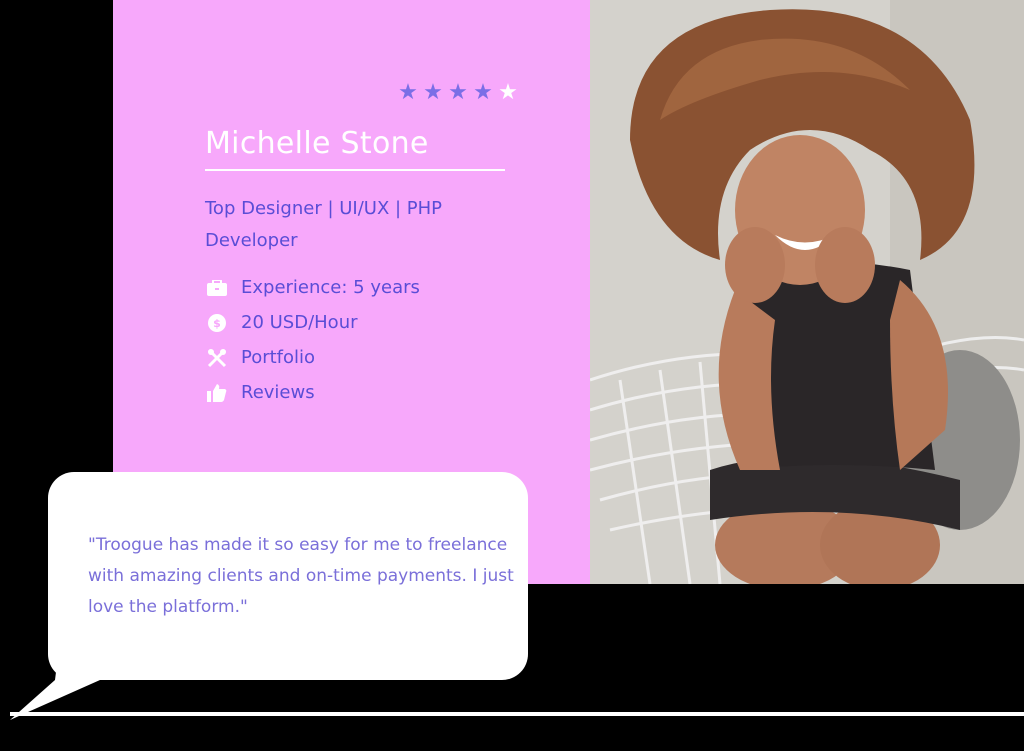 This screenshot has width=1024, height=751. What do you see at coordinates (517, 714) in the screenshot?
I see `bottom-divider` at bounding box center [517, 714].